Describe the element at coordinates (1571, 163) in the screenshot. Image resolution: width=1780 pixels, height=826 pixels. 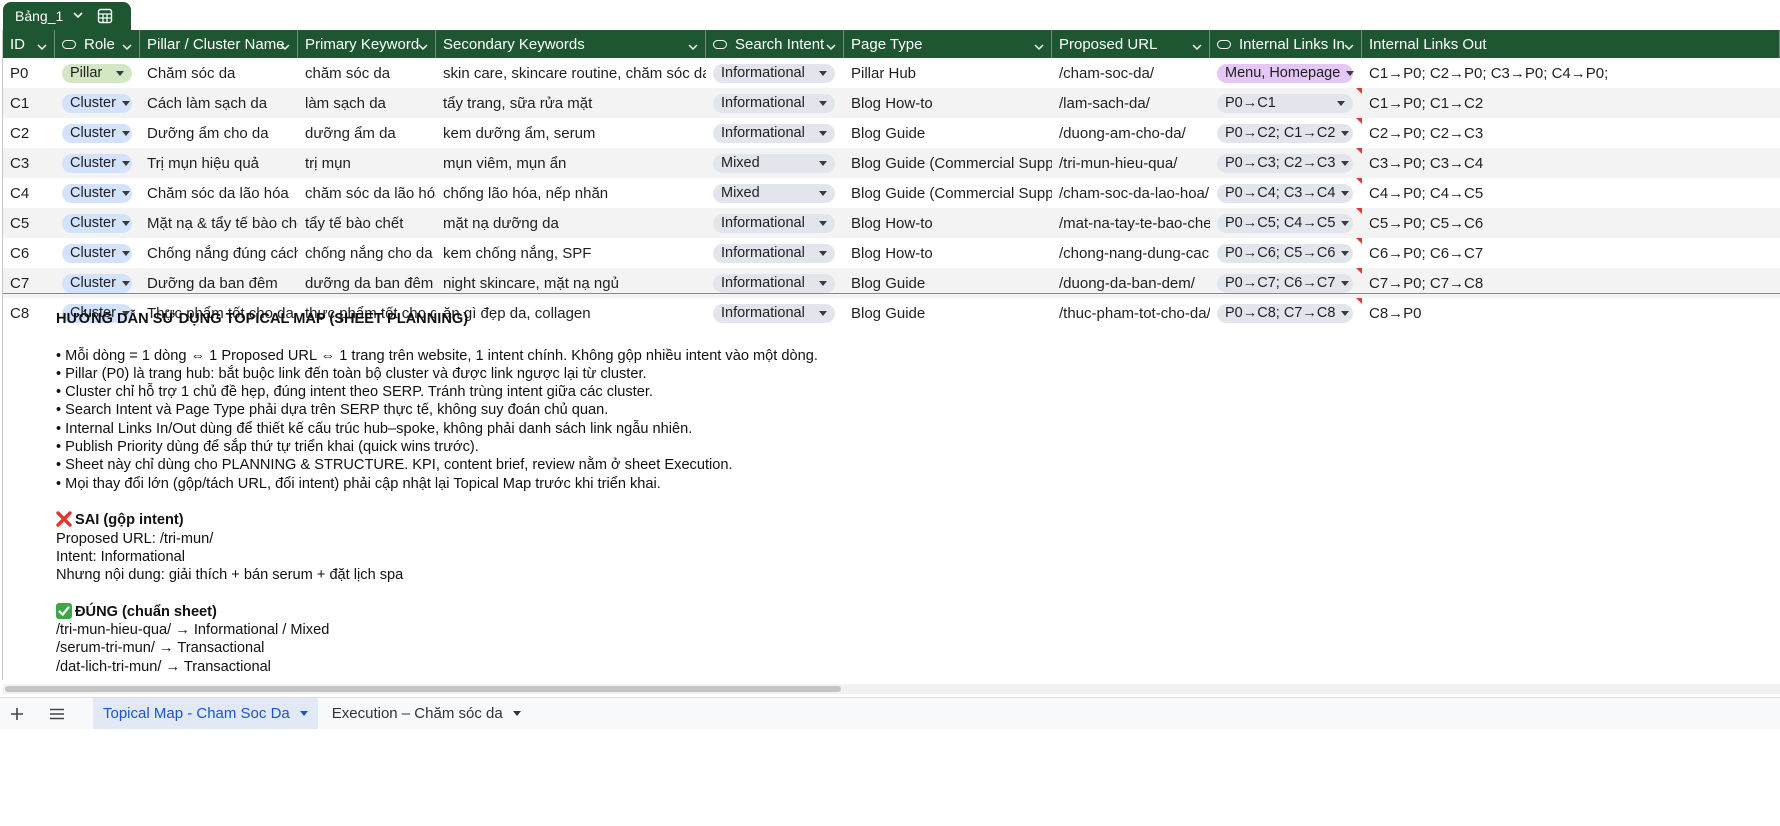
I see `cell-links-out: C3→P0; C3→C4` at that location.